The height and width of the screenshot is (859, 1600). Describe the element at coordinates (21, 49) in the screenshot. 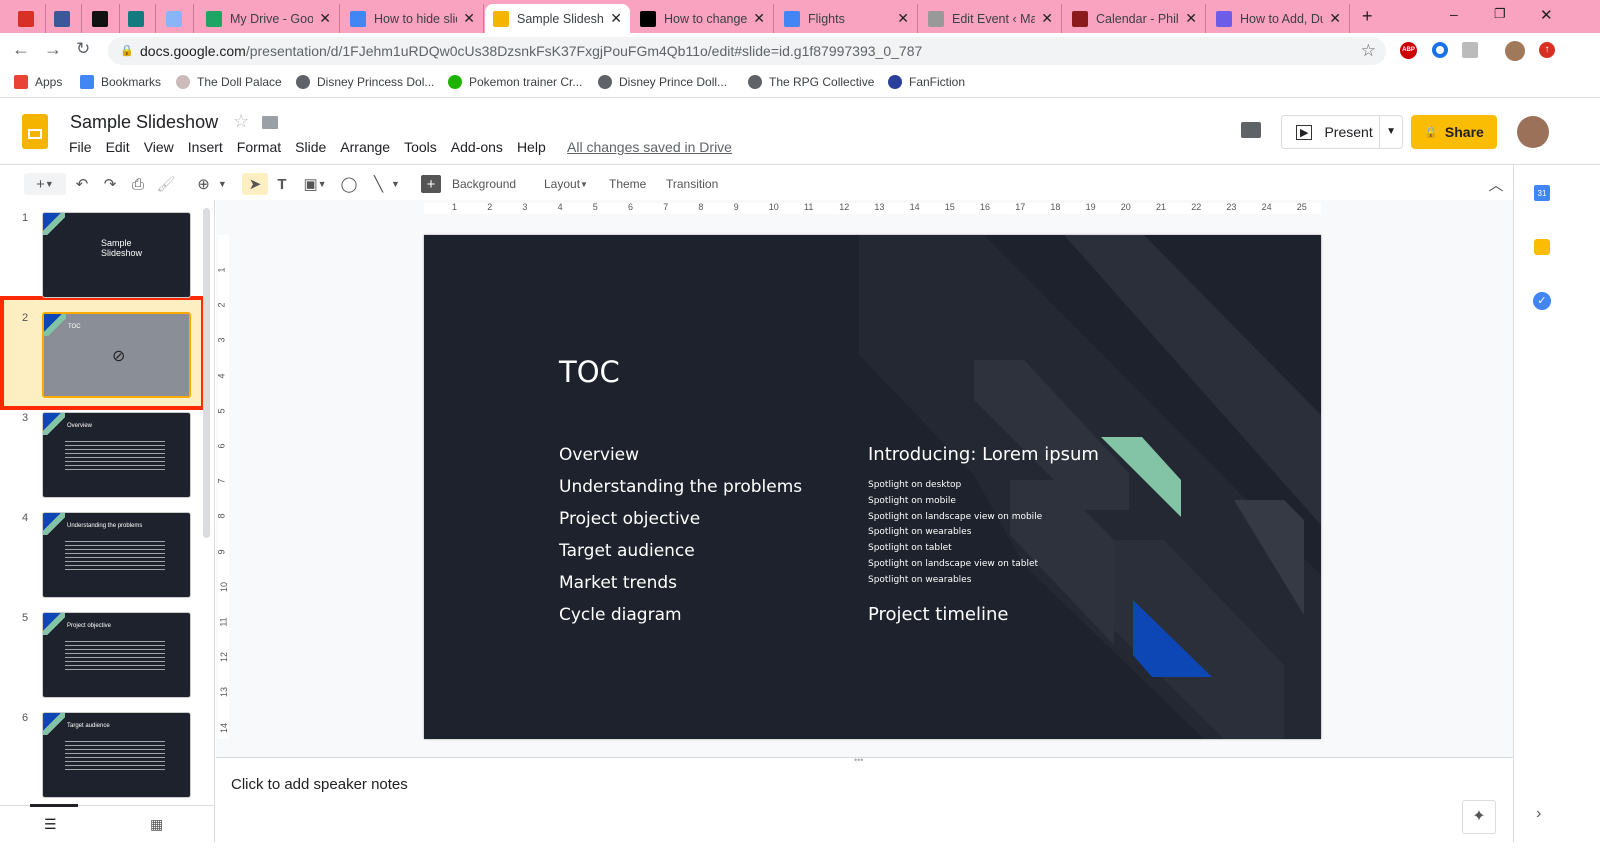

I see `back-icon: ←` at that location.